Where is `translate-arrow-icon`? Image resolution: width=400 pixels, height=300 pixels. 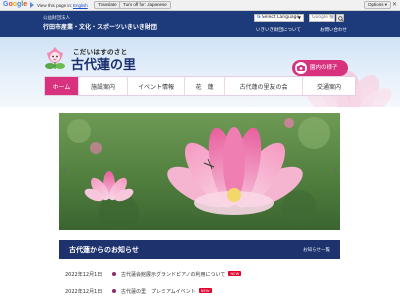 translate-arrow-icon is located at coordinates (32, 5).